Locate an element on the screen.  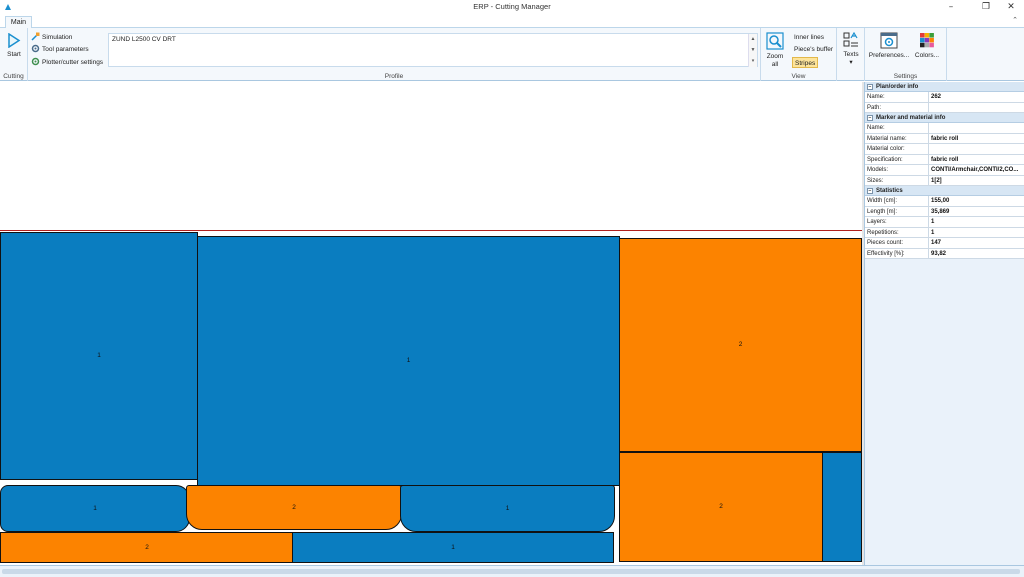
property-row: Material name: fabric roll is located at coordinates (944, 138).